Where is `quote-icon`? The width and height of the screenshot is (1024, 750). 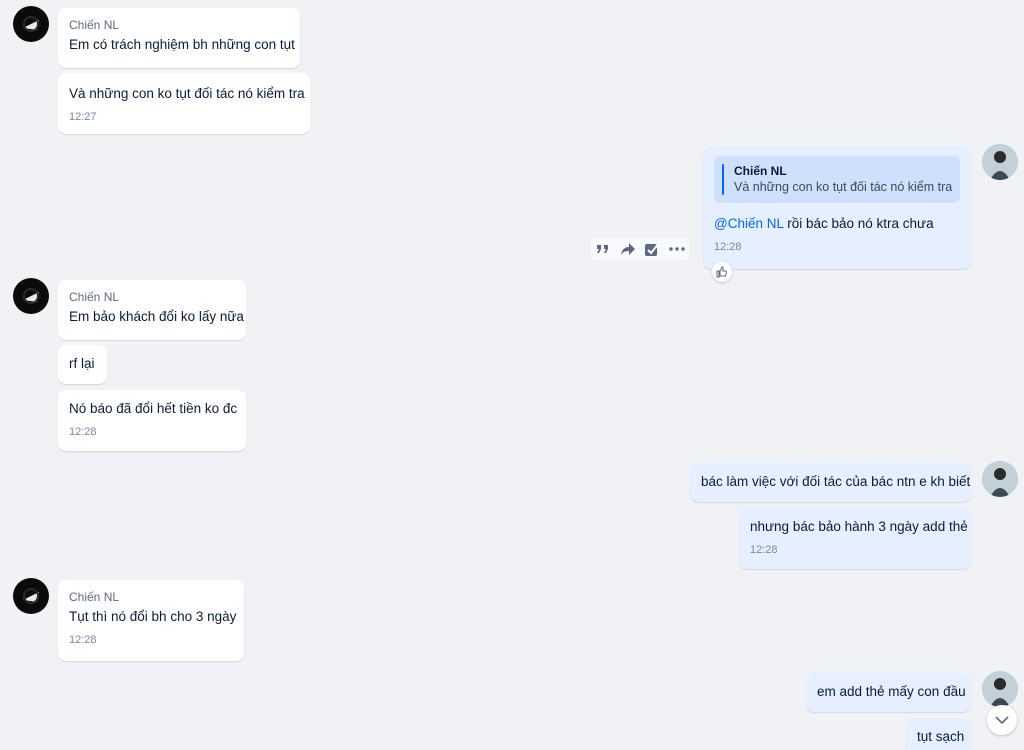 quote-icon is located at coordinates (603, 249).